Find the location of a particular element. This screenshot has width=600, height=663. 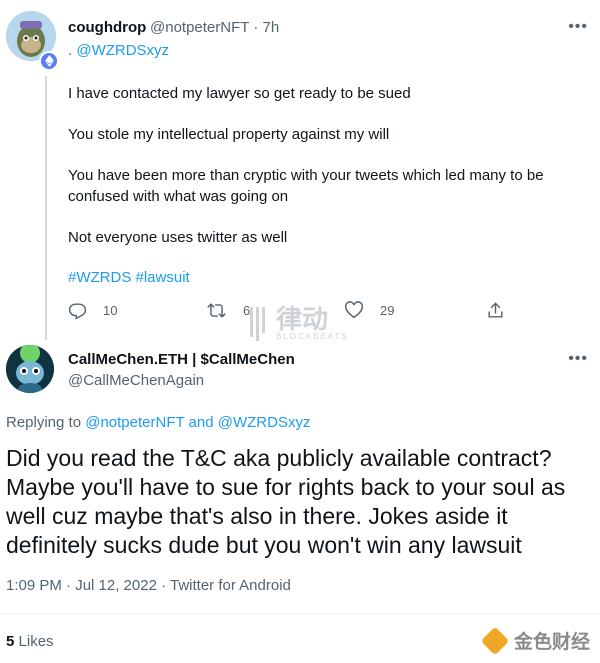

logo-text: 金色财经 is located at coordinates (551, 642).